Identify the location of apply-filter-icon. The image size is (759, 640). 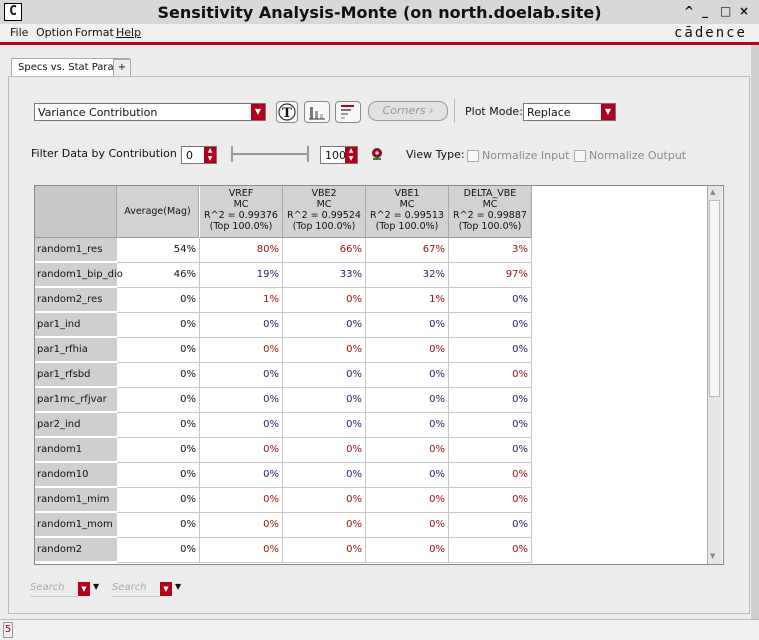
(377, 154).